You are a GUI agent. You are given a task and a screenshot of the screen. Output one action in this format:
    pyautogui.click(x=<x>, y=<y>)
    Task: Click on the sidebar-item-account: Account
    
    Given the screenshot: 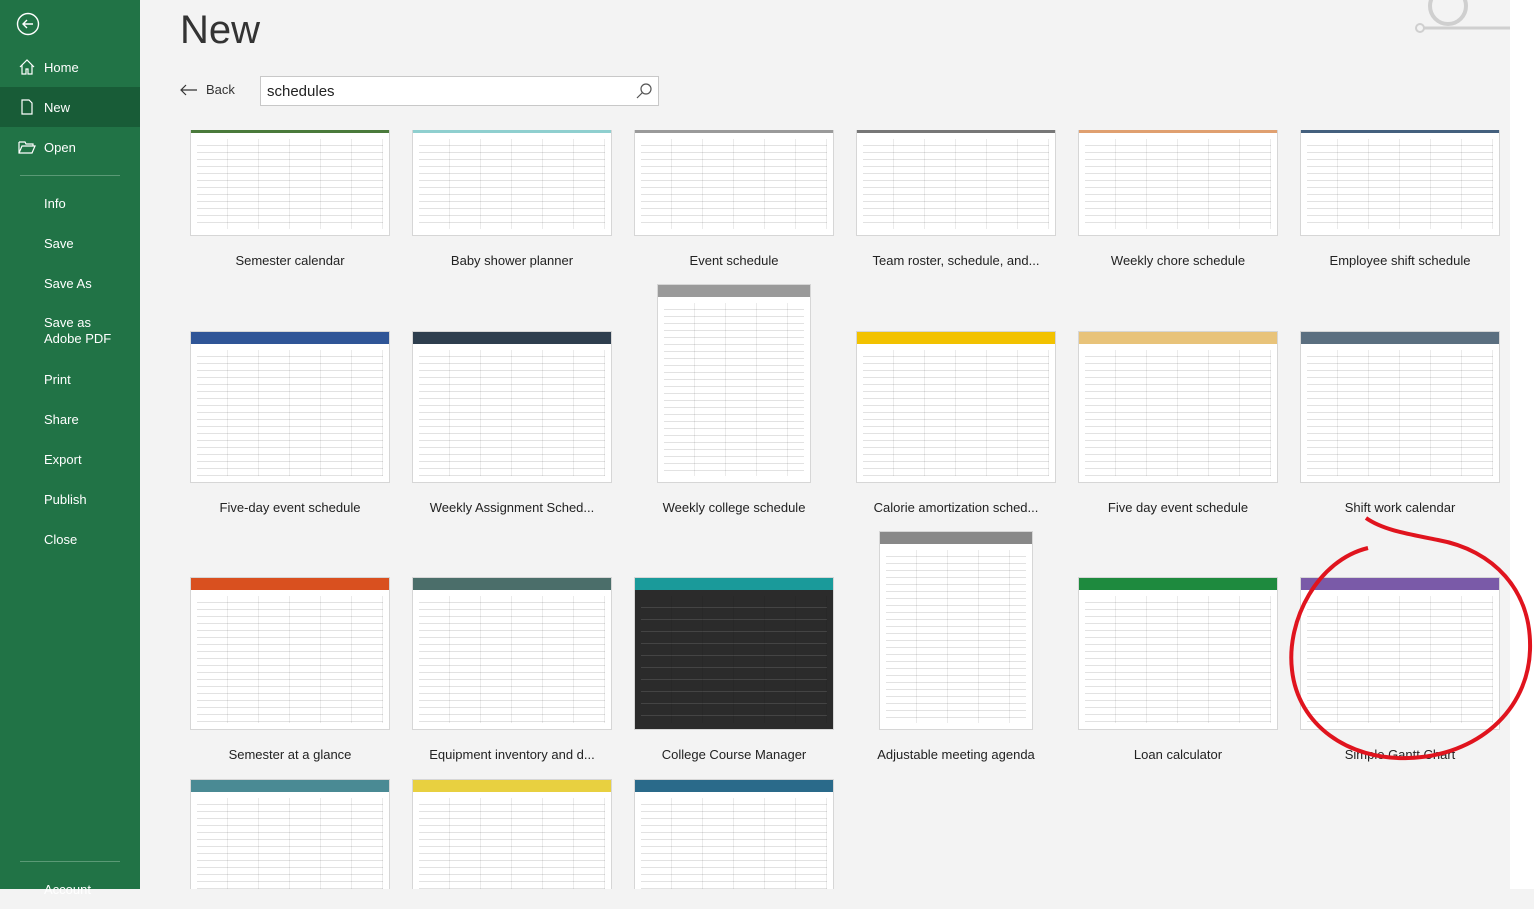 What is the action you would take?
    pyautogui.click(x=70, y=889)
    